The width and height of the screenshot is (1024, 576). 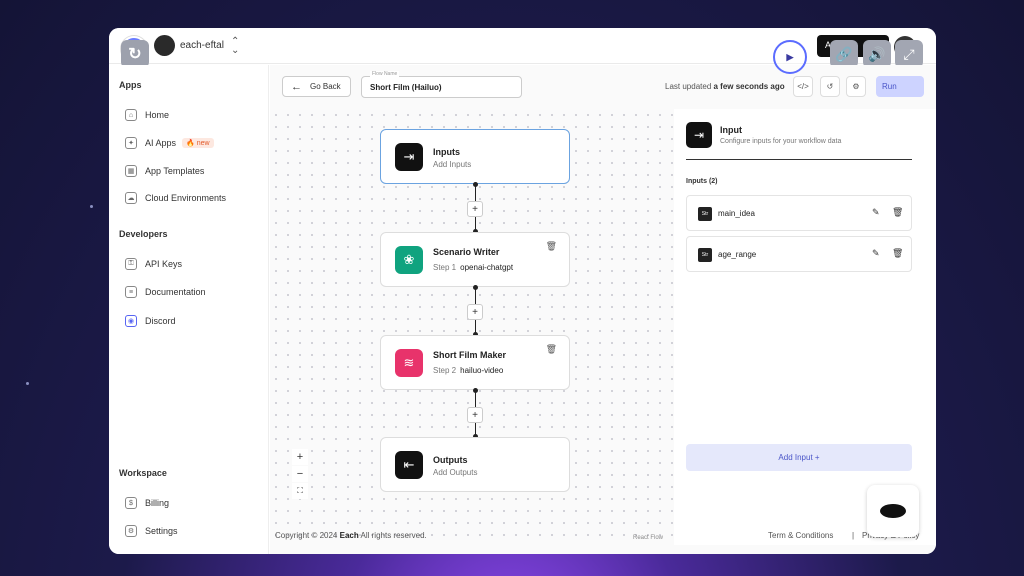 I want to click on document-icon: ≡, so click(x=131, y=292).